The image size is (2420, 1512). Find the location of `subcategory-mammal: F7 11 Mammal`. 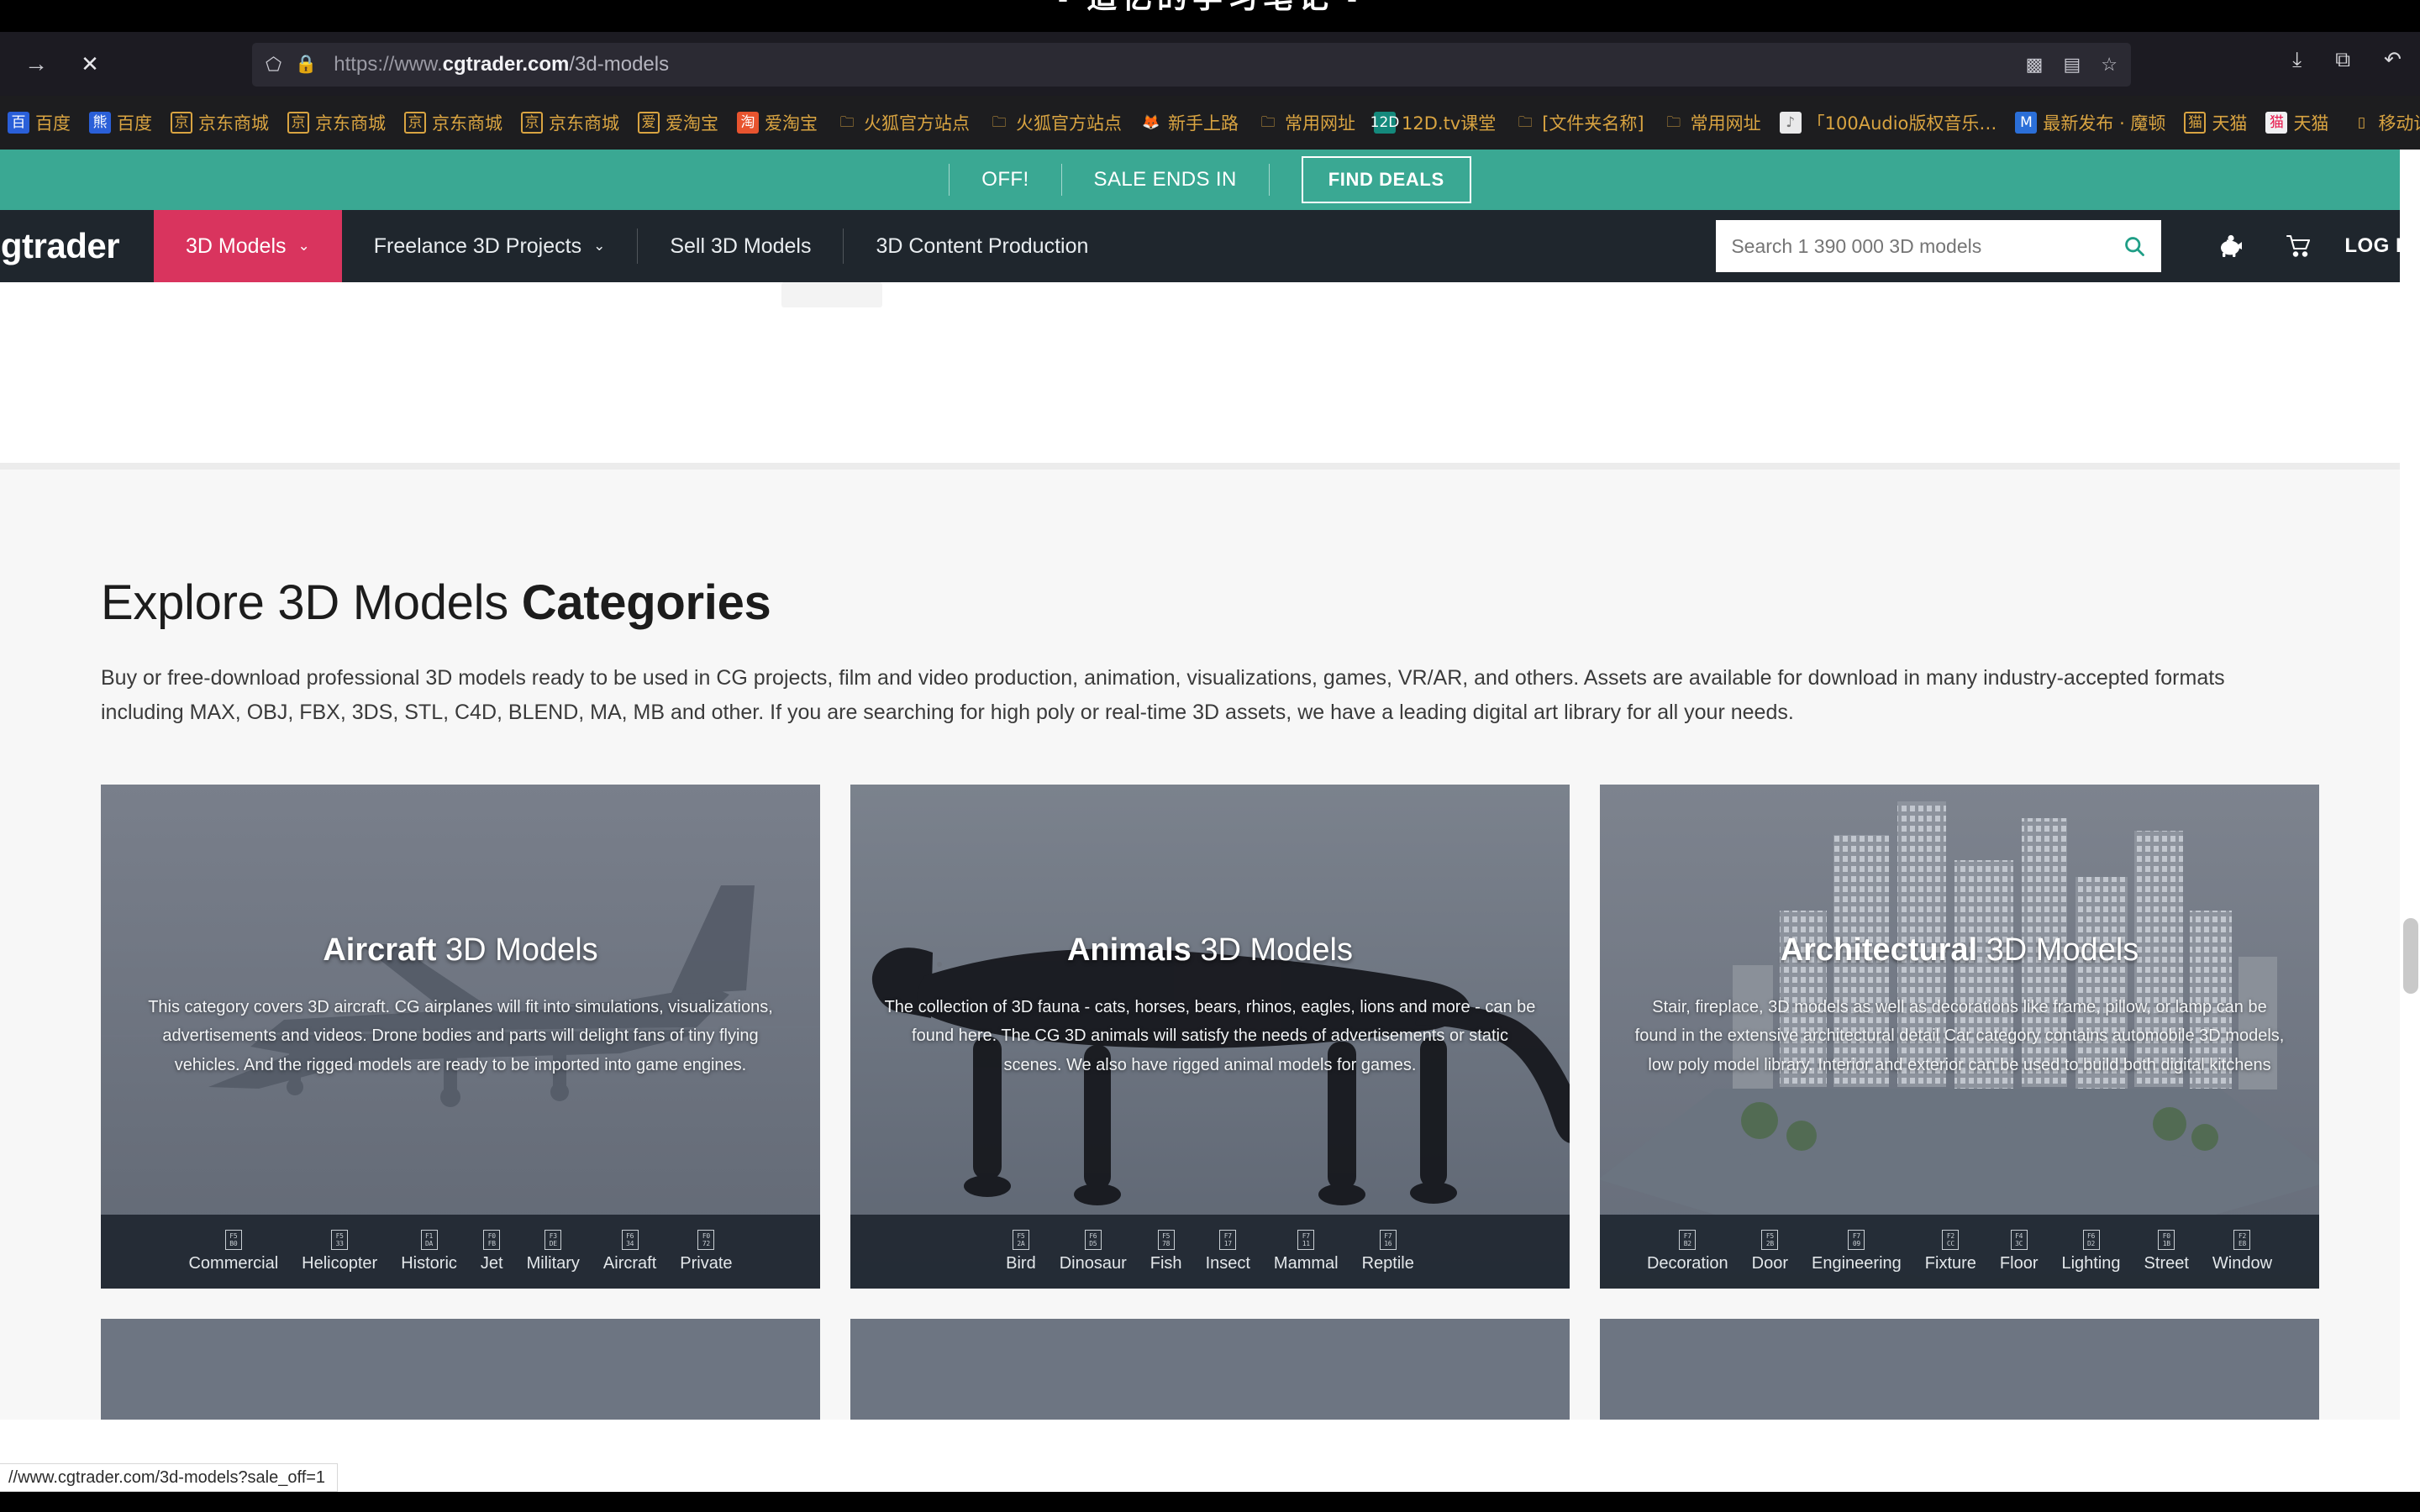

subcategory-mammal: F7 11 Mammal is located at coordinates (1306, 1251).